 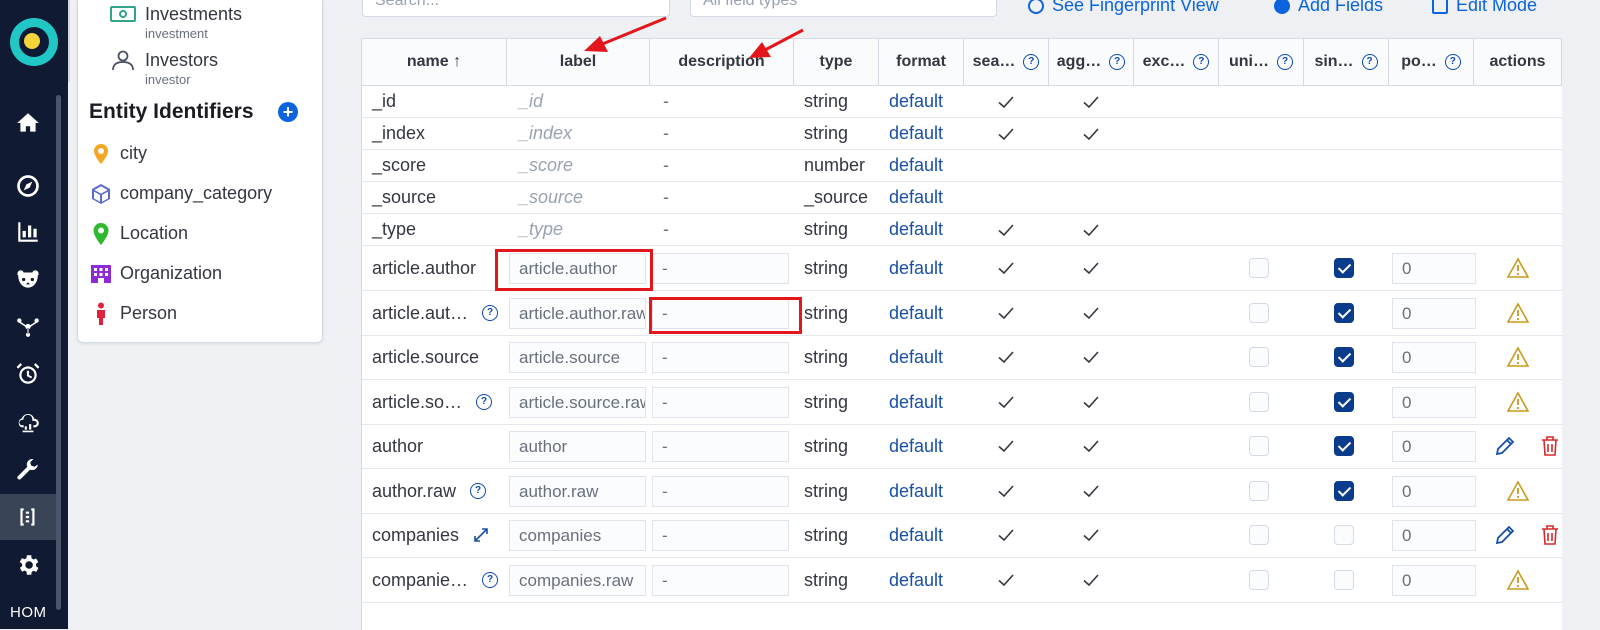 What do you see at coordinates (200, 155) in the screenshot?
I see `entity-item-city: city` at bounding box center [200, 155].